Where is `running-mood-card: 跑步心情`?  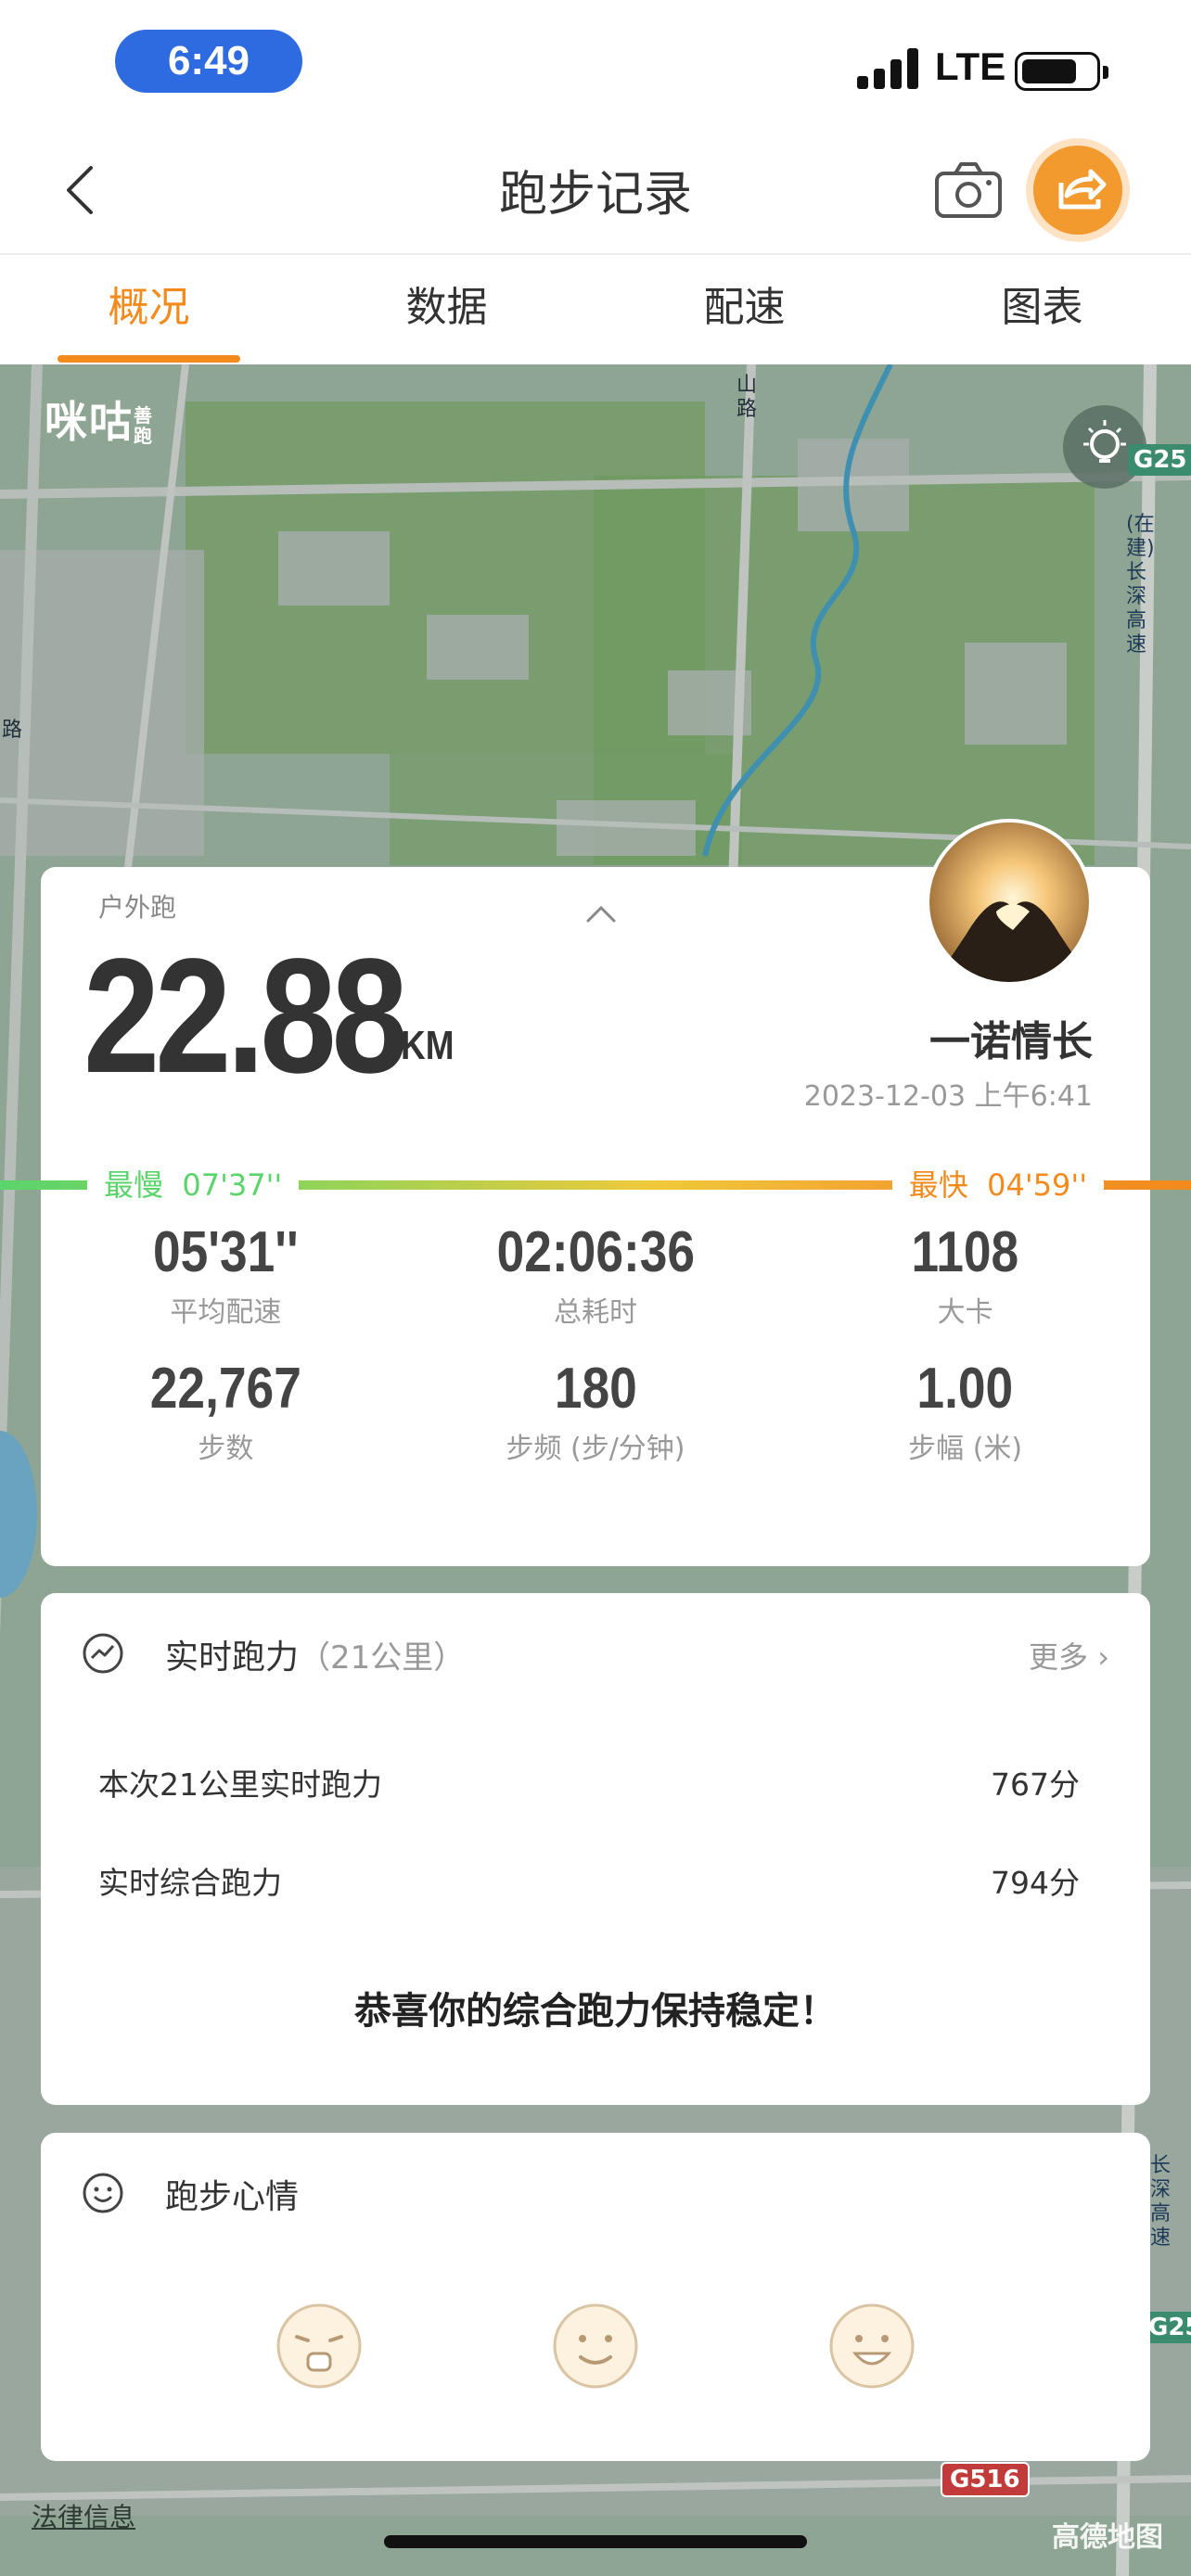
running-mood-card: 跑步心情 is located at coordinates (595, 2297).